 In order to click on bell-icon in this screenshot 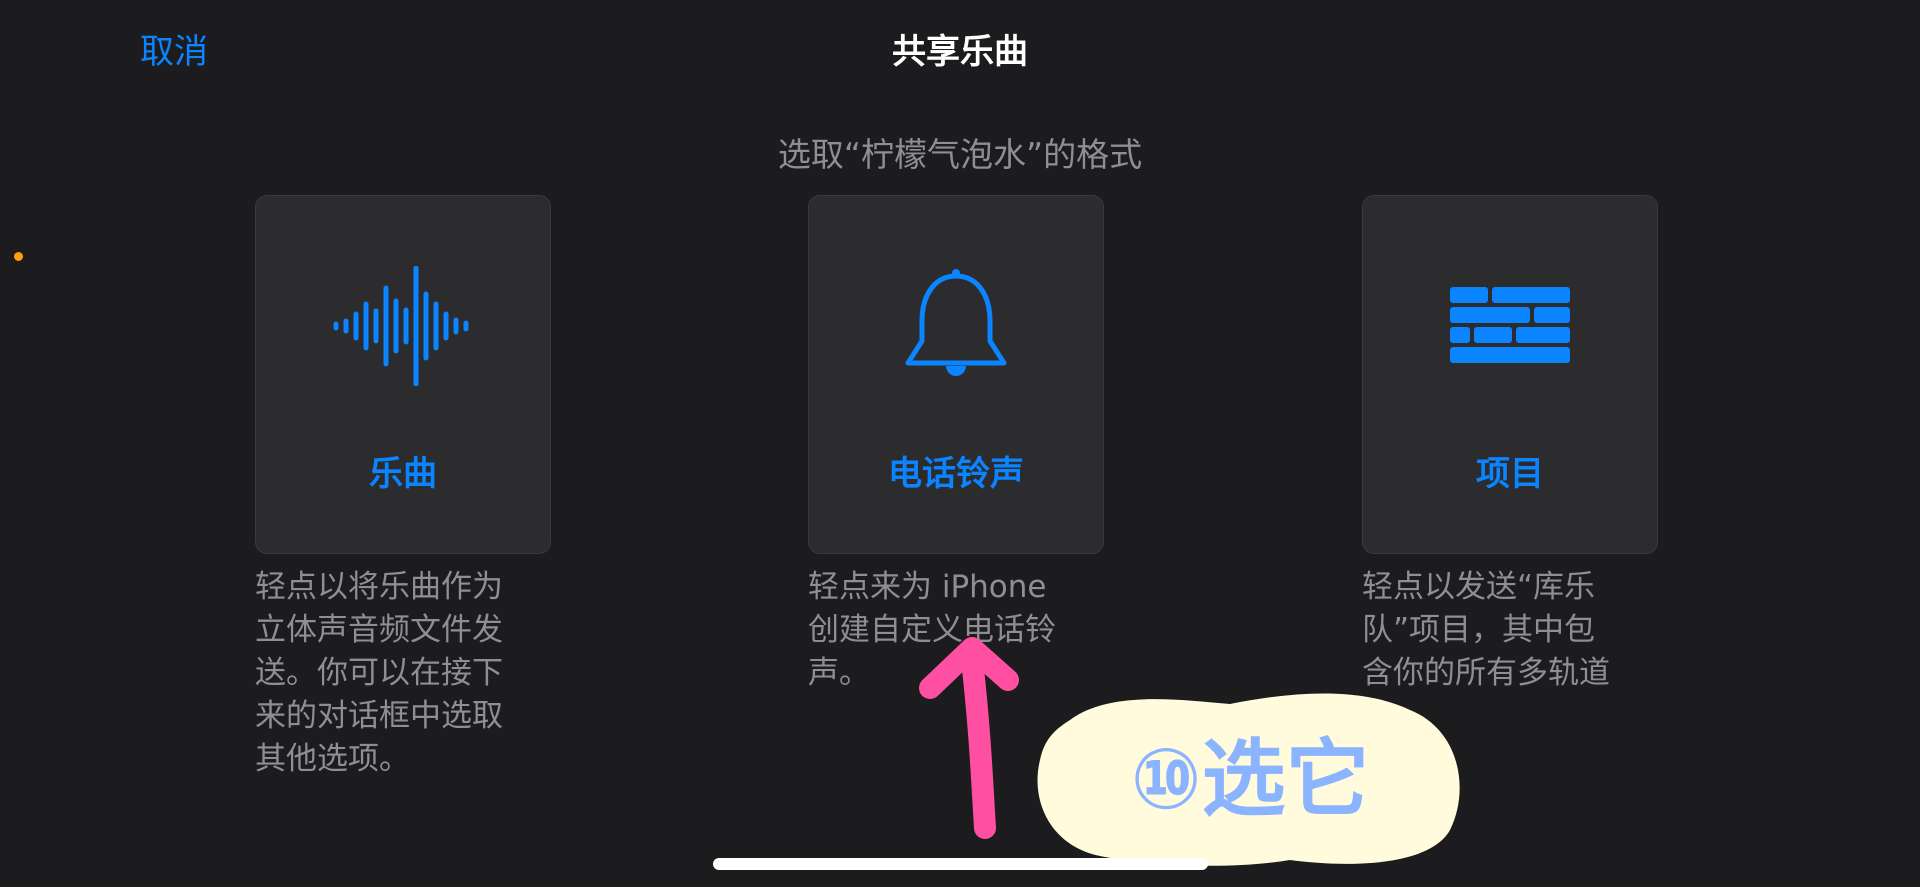, I will do `click(956, 326)`.